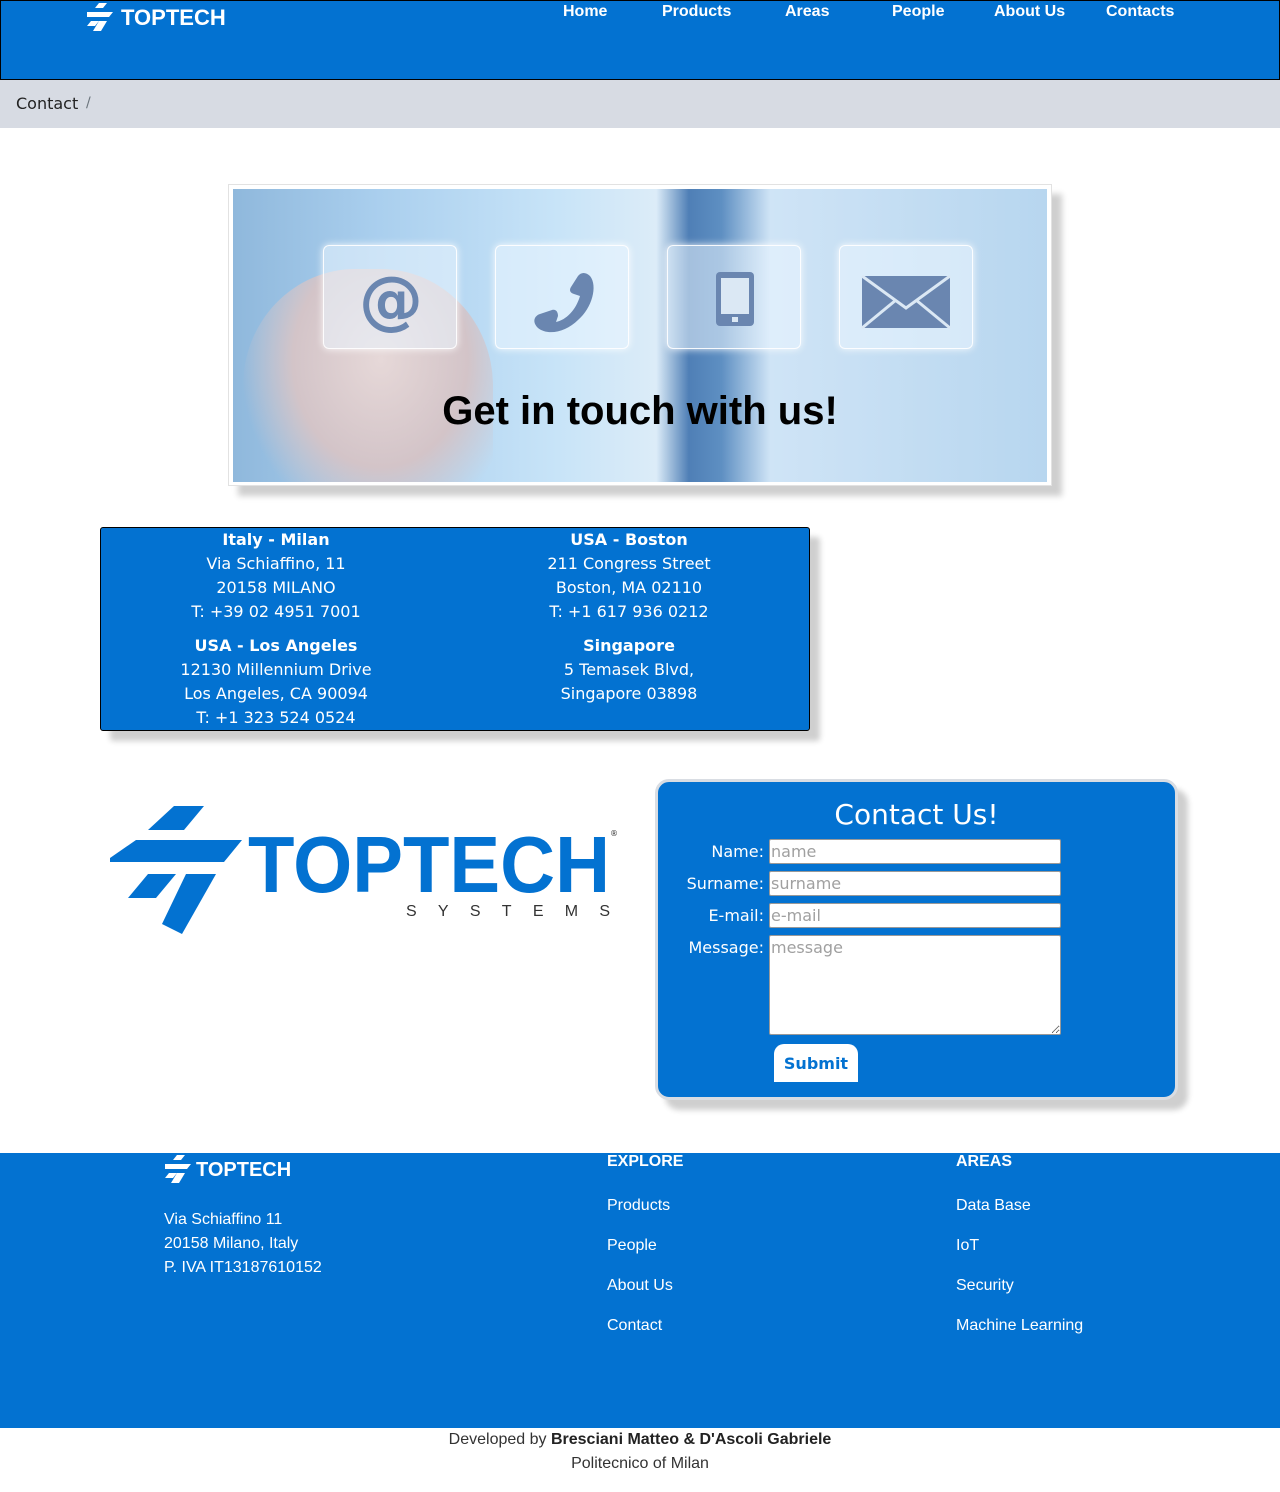 The image size is (1280, 1492). I want to click on footer-link-machine-learning: Machine Learning, so click(1019, 1326).